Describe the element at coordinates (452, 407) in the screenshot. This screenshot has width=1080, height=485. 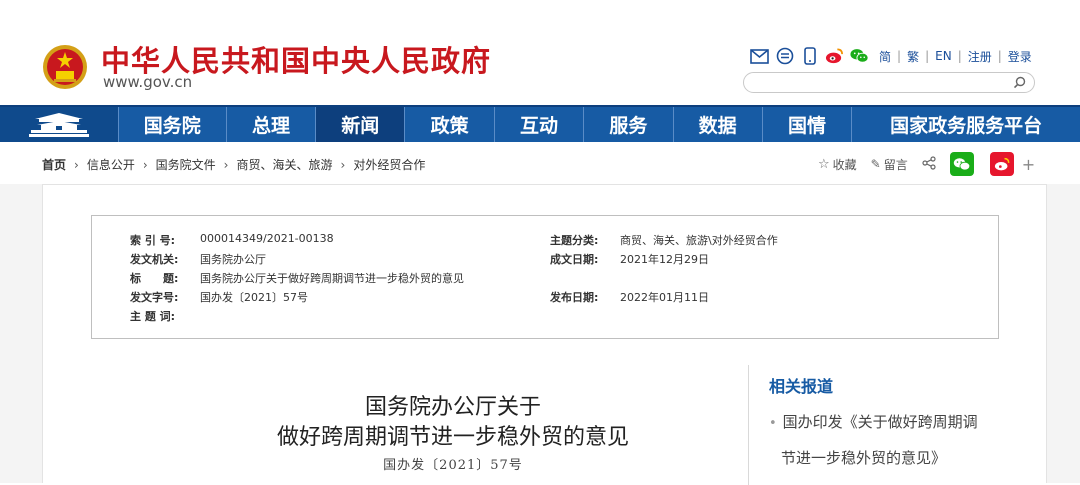
I see `document-title-line1: 国务院办公厅关于` at that location.